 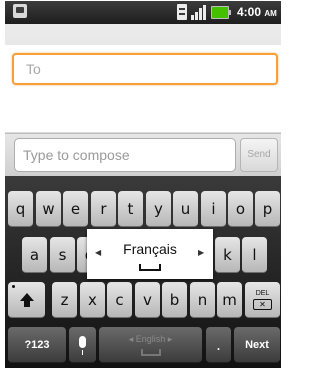 What do you see at coordinates (119, 300) in the screenshot?
I see `key-c: c` at bounding box center [119, 300].